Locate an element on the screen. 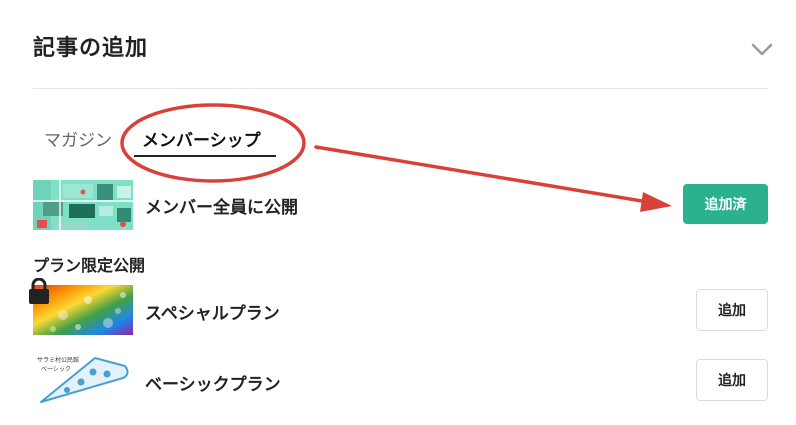 This screenshot has height=425, width=796. chevron-down-icon is located at coordinates (762, 49).